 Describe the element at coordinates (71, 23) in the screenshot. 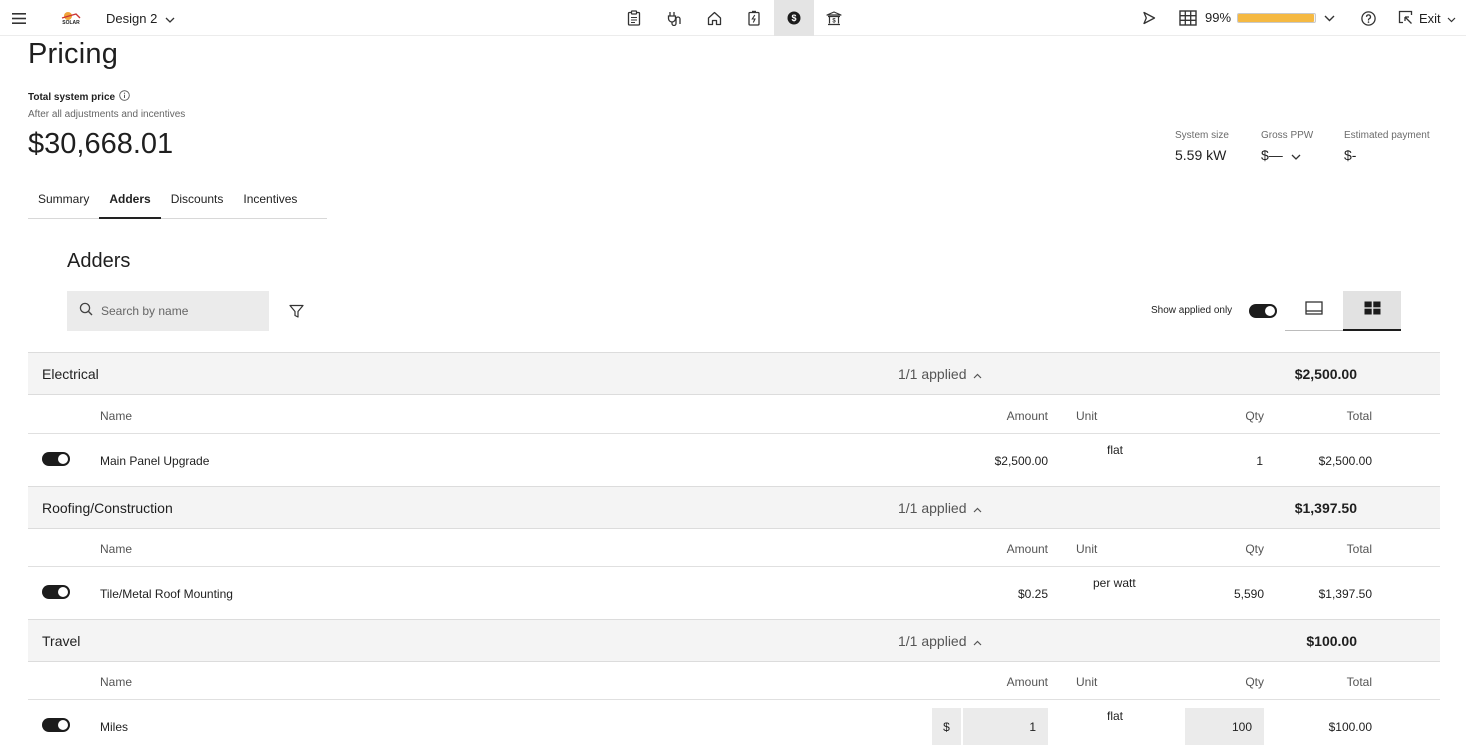

I see `svg-text: SOLAR` at that location.